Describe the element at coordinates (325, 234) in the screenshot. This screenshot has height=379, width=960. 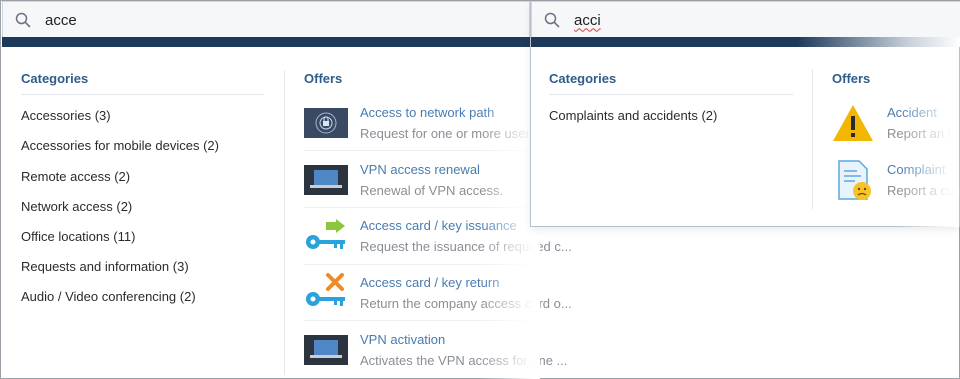
I see `key-arrow-icon` at that location.